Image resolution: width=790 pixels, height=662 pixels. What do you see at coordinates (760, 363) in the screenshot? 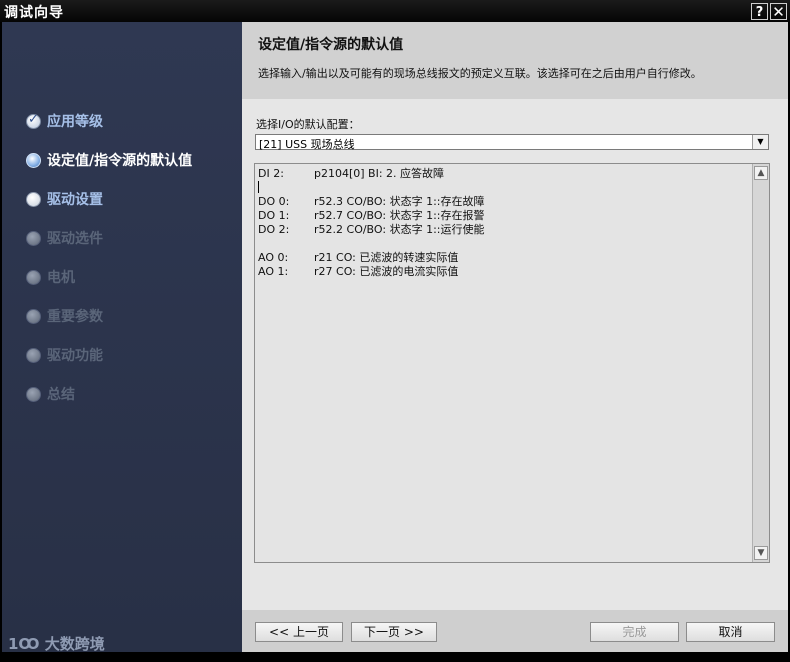
I see `vertical-scrollbar: ▲ ▼` at bounding box center [760, 363].